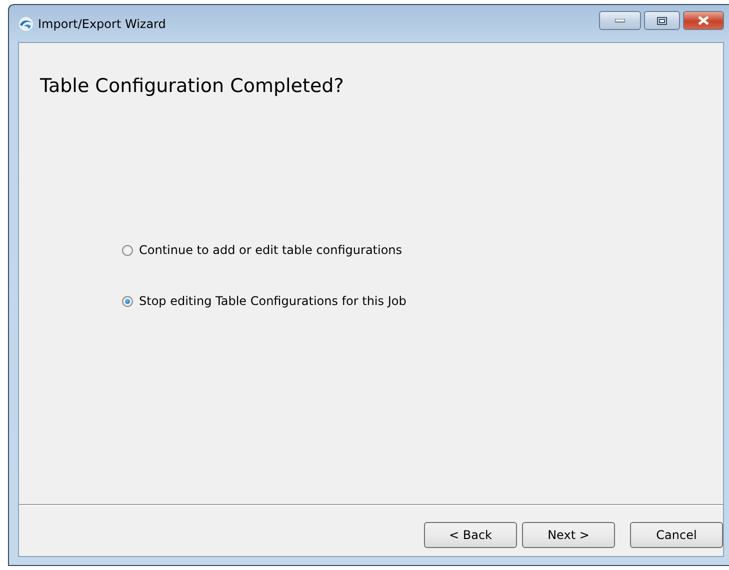  I want to click on maximize-icon, so click(662, 20).